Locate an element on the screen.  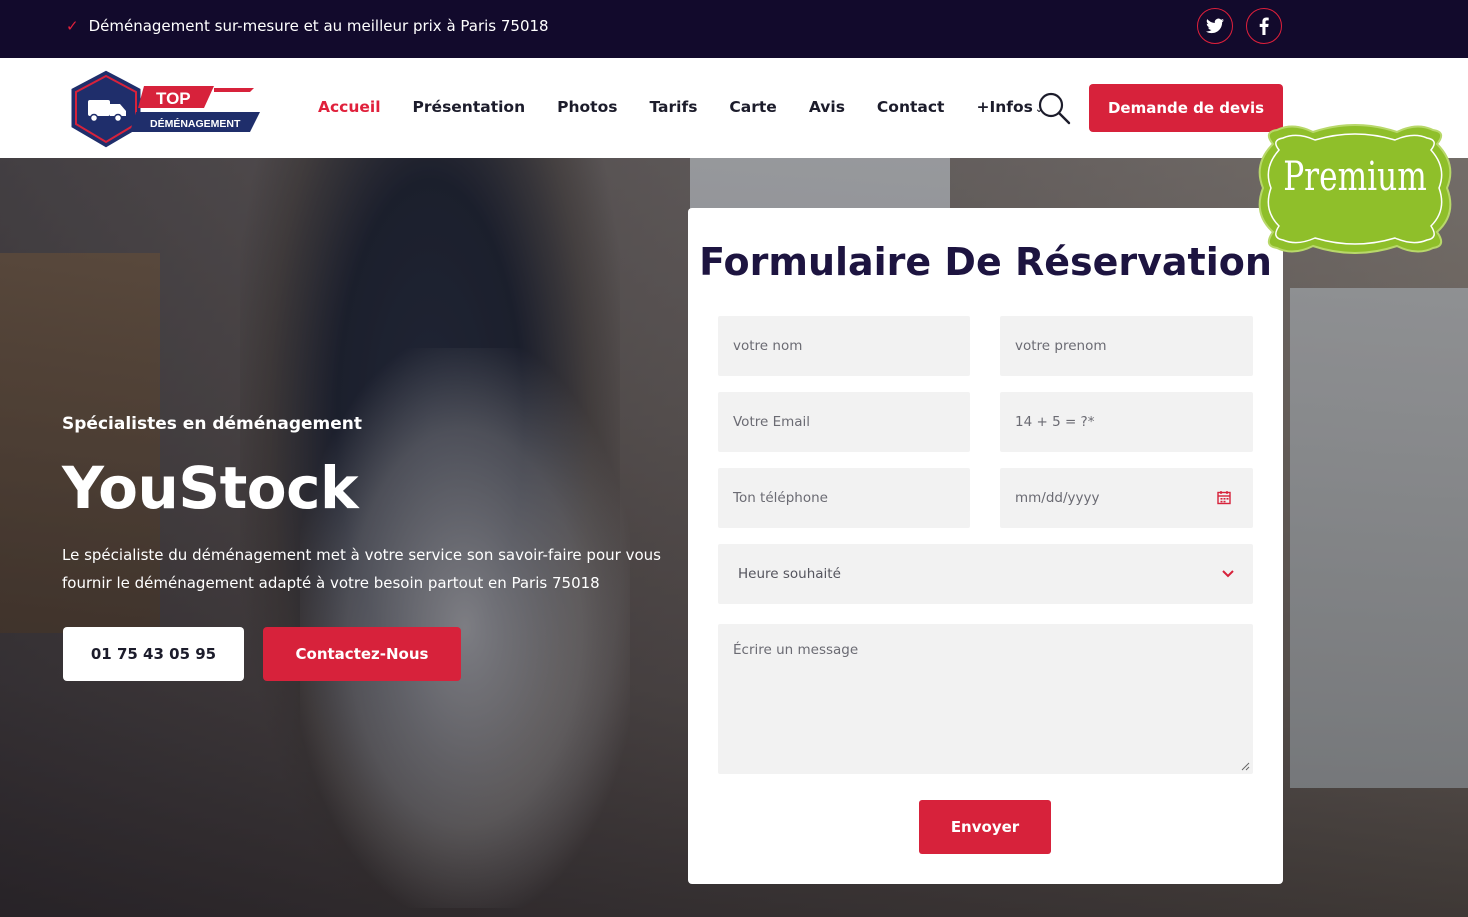
logo-top-text: TOP is located at coordinates (173, 98).